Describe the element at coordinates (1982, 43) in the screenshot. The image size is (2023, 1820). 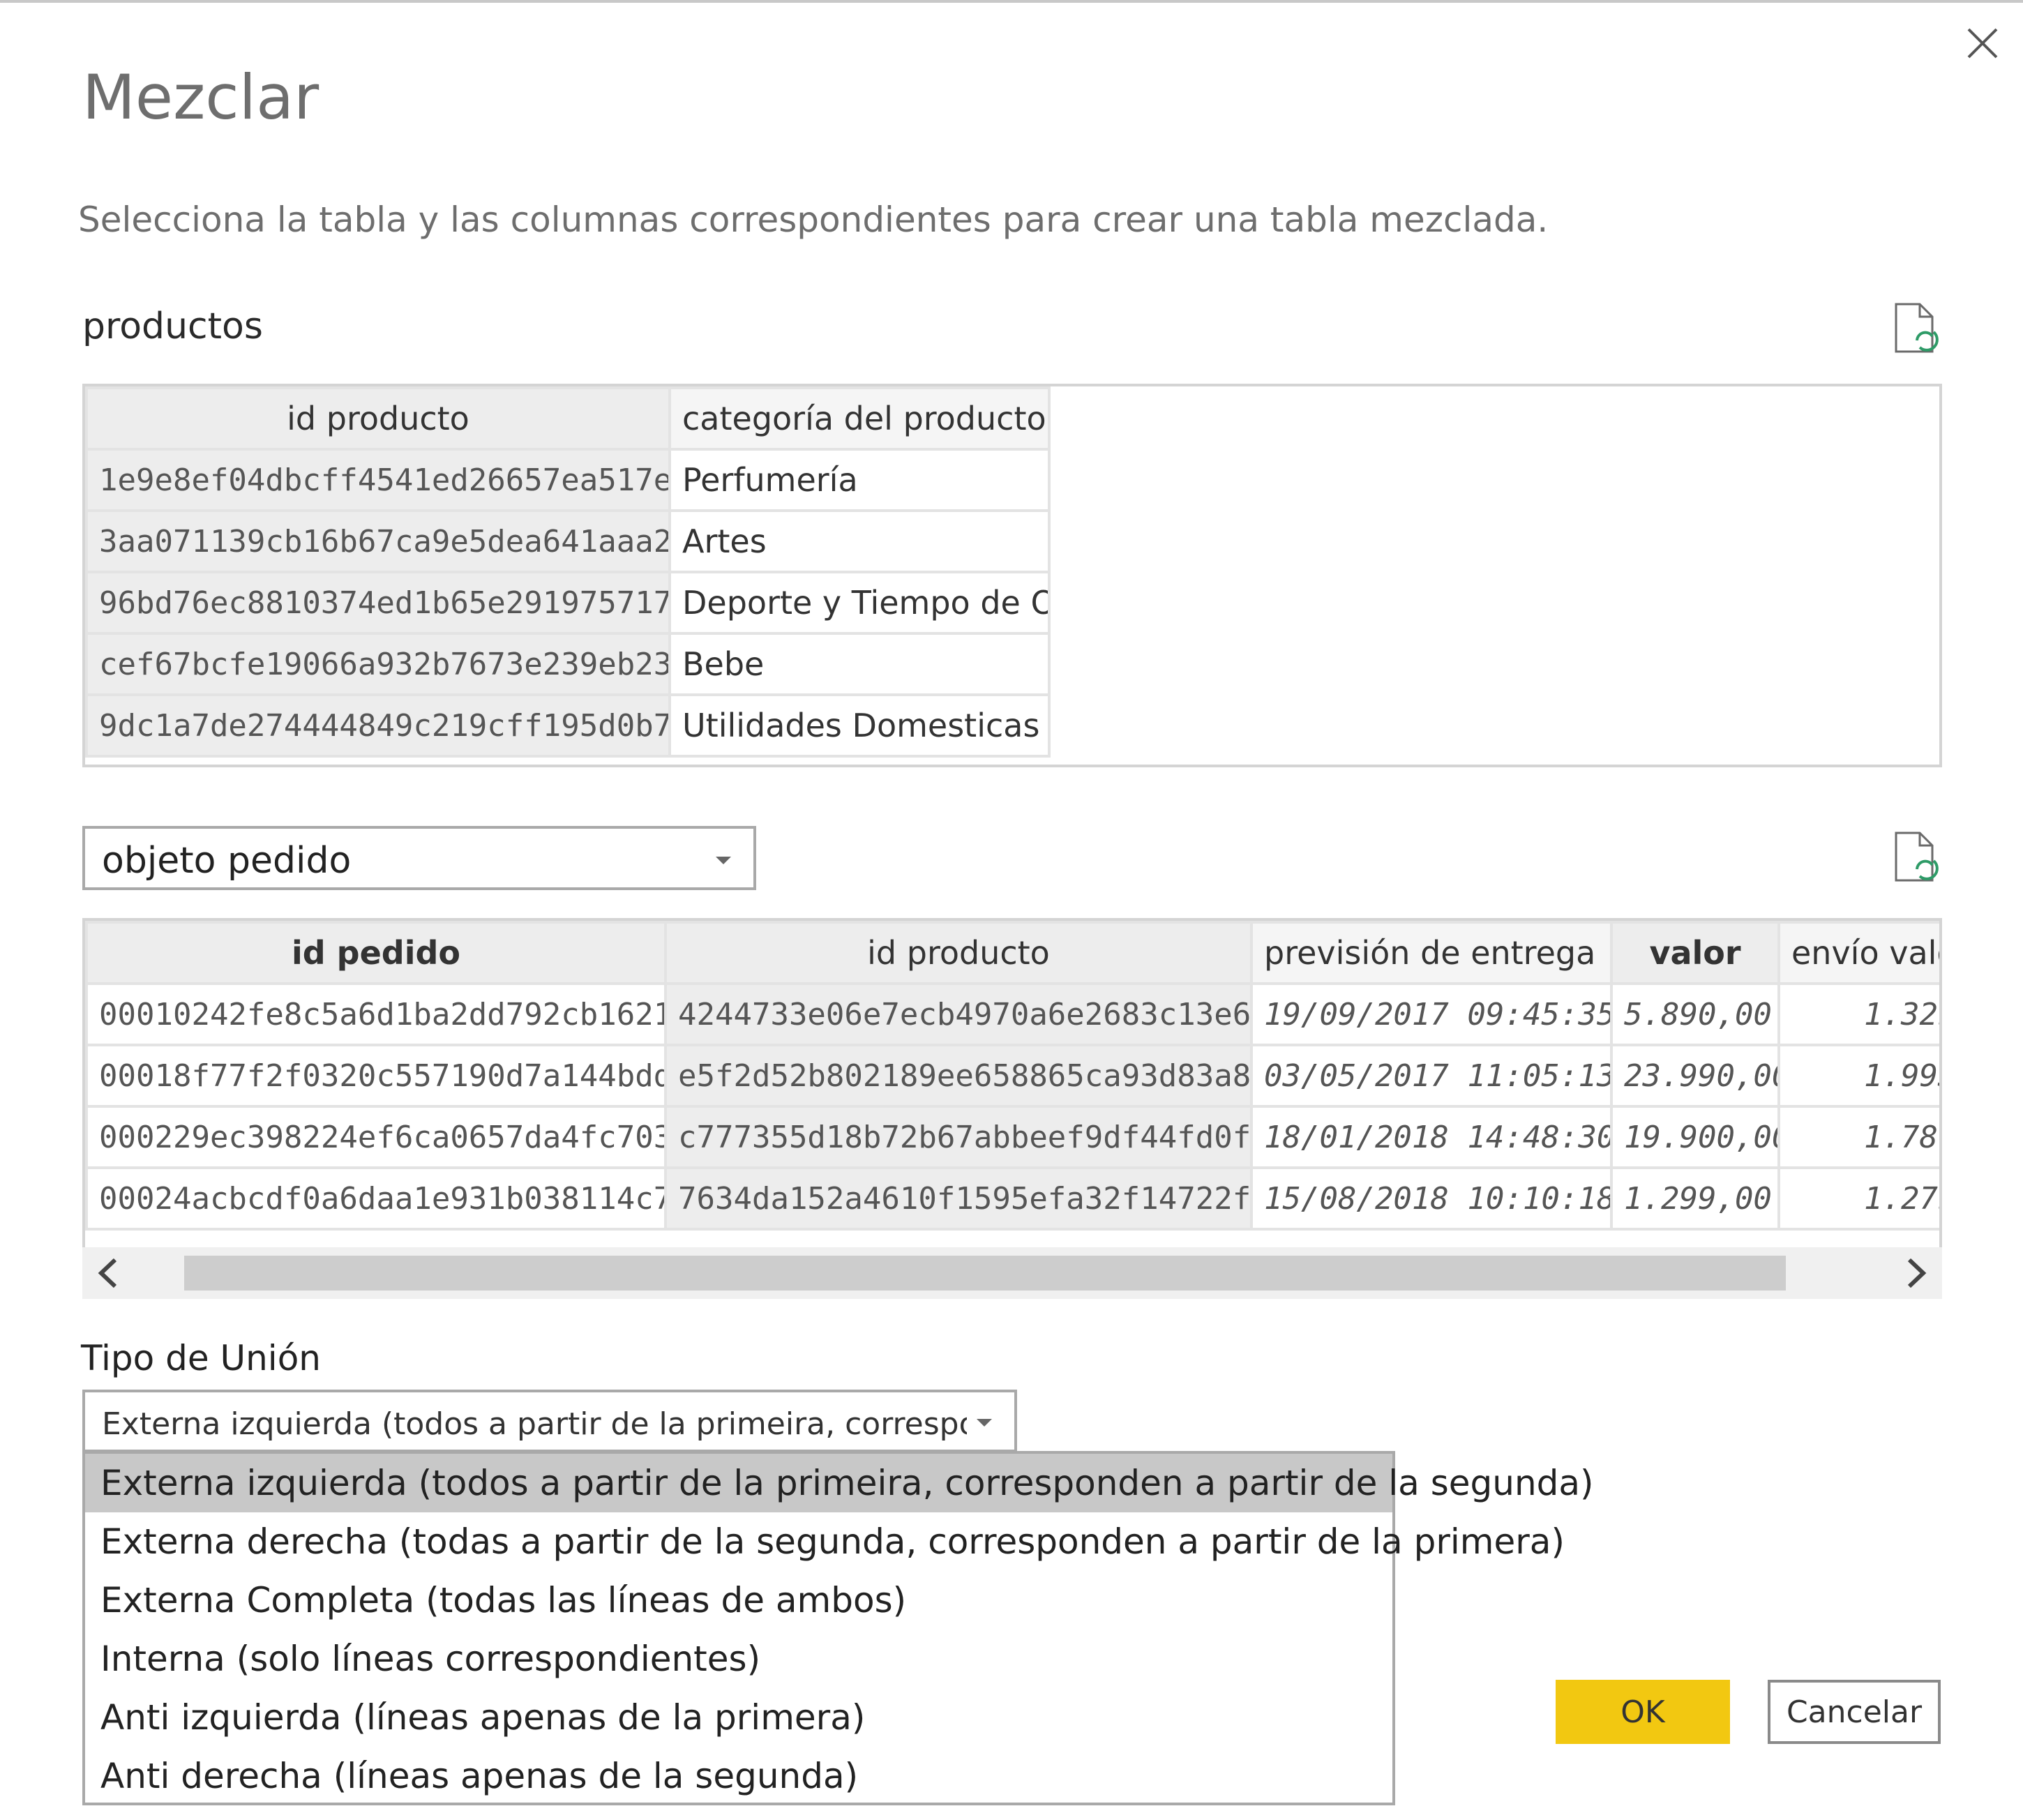
I see `close-icon` at that location.